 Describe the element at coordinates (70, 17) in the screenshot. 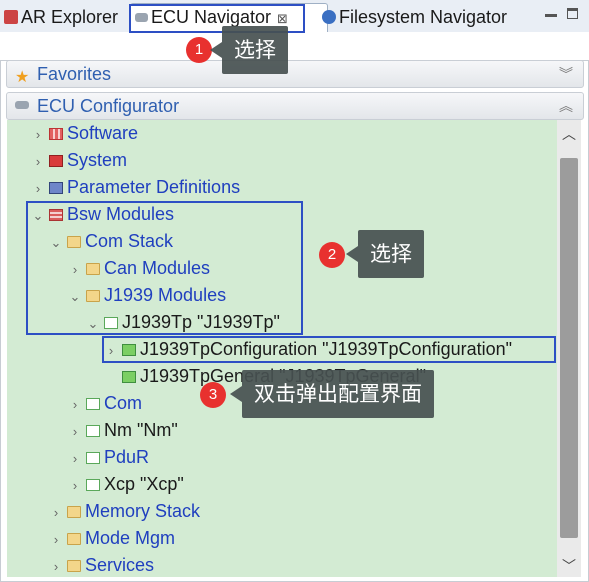

I see `tab-ar-explorer-label: AR Explorer` at that location.